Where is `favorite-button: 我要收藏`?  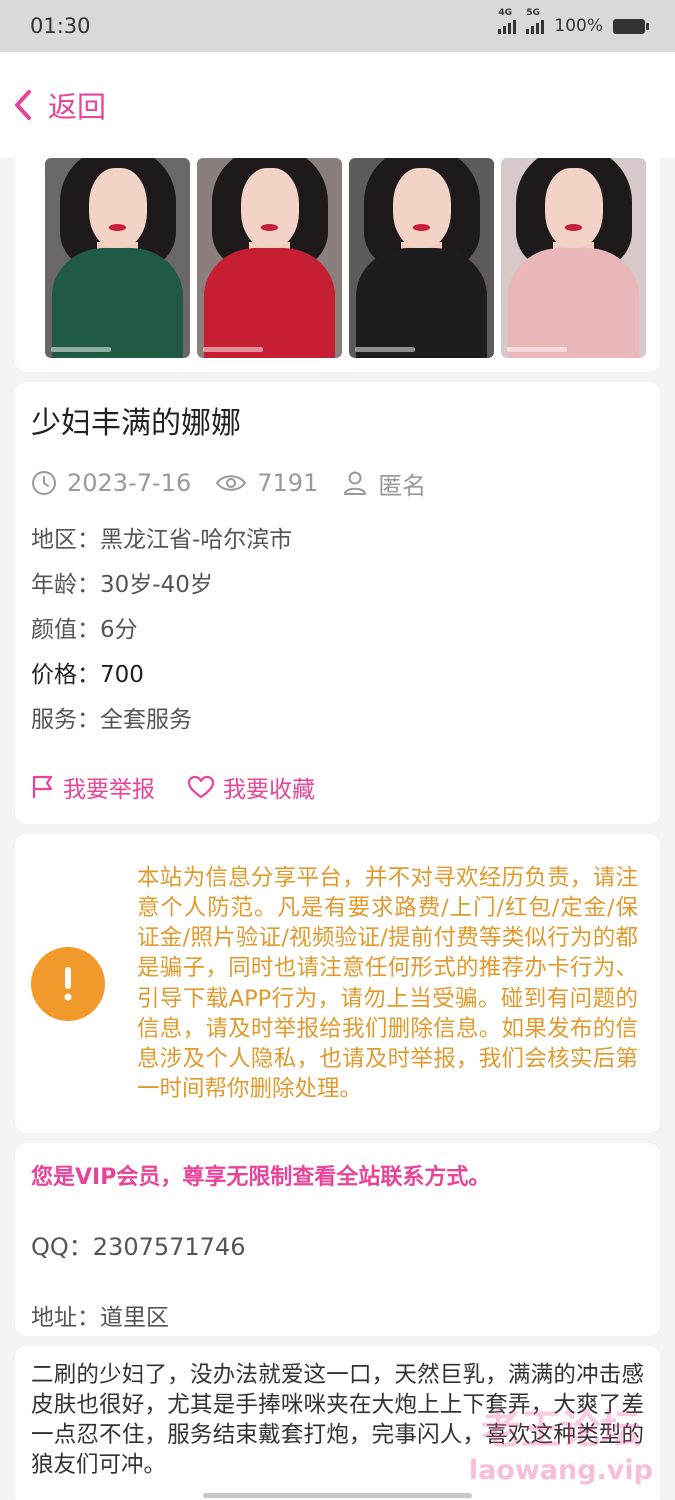 favorite-button: 我要收藏 is located at coordinates (251, 787).